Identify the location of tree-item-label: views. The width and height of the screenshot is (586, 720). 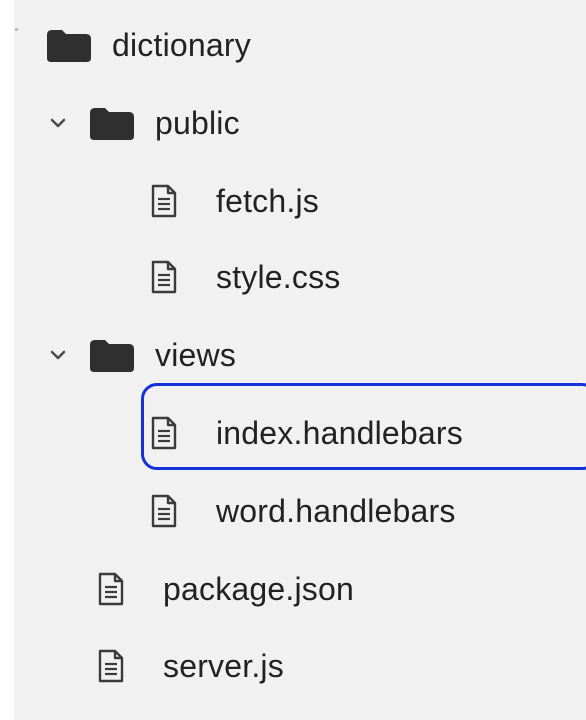
(196, 355).